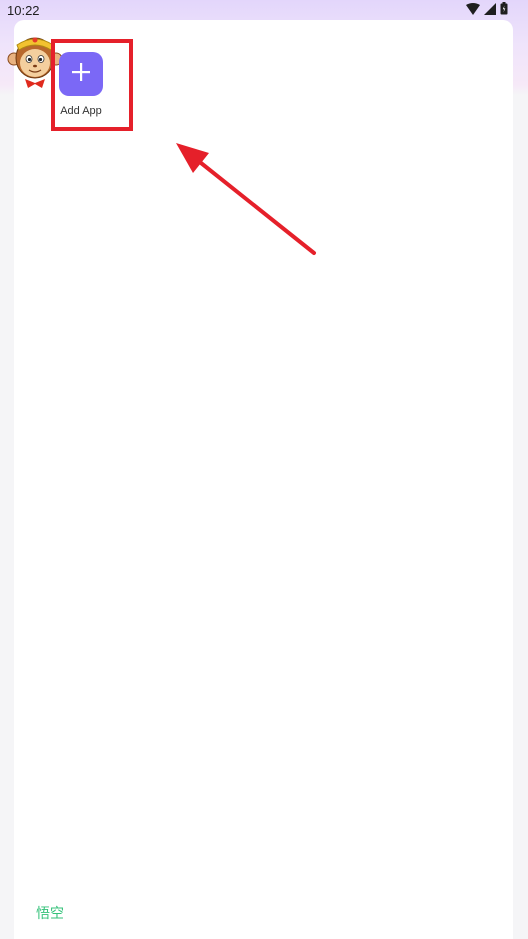 Image resolution: width=528 pixels, height=939 pixels. I want to click on status-icons, so click(487, 11).